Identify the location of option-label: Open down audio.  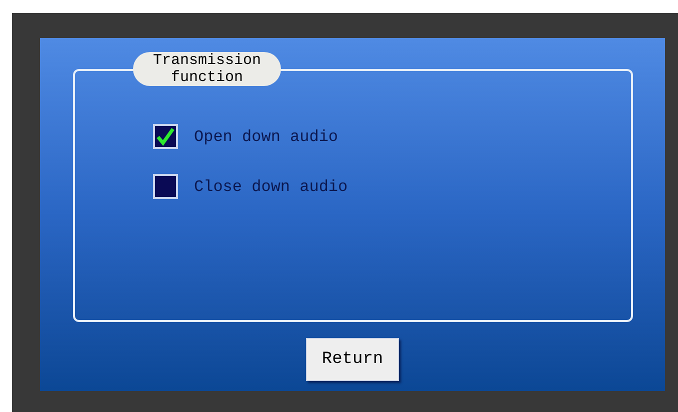
(266, 137).